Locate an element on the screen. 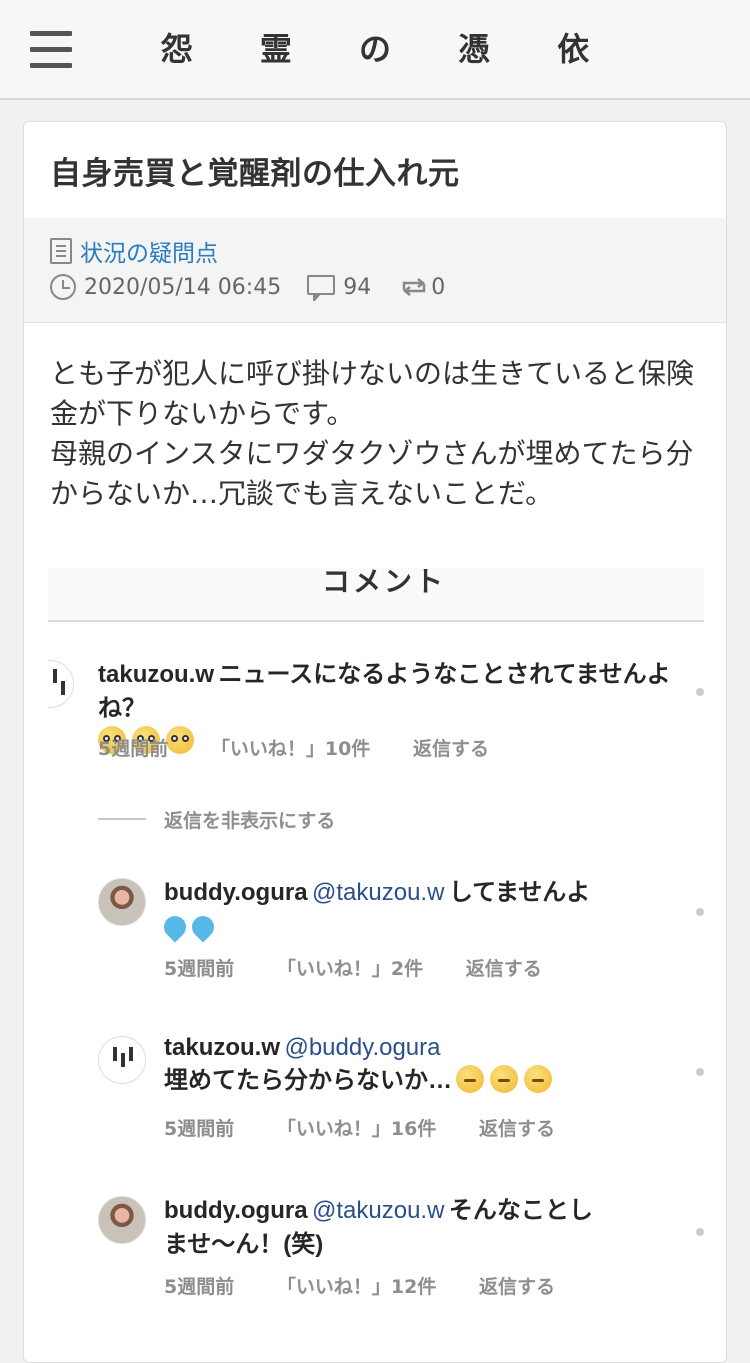  post-date: 2020/05/14 06:45 is located at coordinates (183, 287).